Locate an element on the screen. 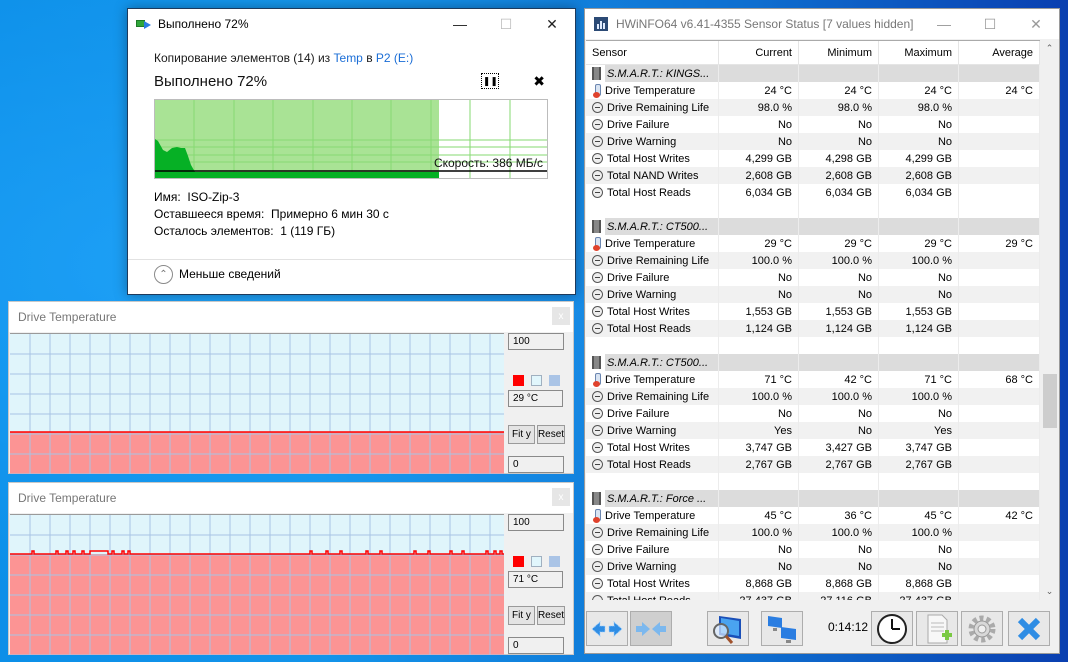 The width and height of the screenshot is (1068, 662). maximum-value: 100.0 % is located at coordinates (919, 532).